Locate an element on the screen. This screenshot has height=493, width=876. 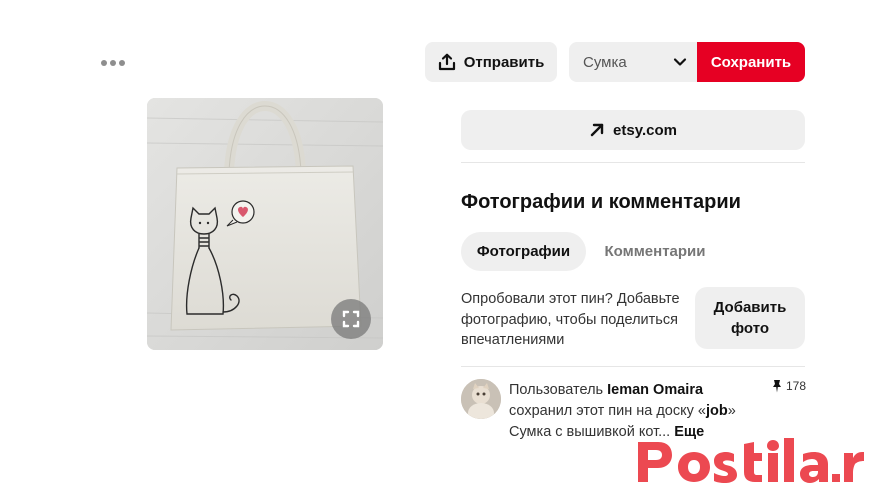
source-link-button: etsy.com is located at coordinates (633, 130).